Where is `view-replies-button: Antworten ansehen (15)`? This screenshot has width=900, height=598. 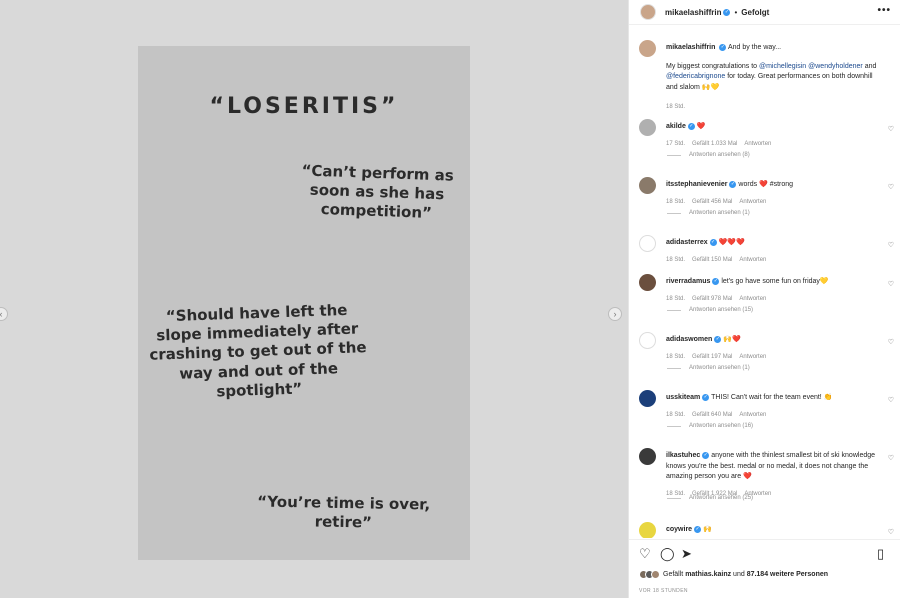 view-replies-button: Antworten ansehen (15) is located at coordinates (710, 310).